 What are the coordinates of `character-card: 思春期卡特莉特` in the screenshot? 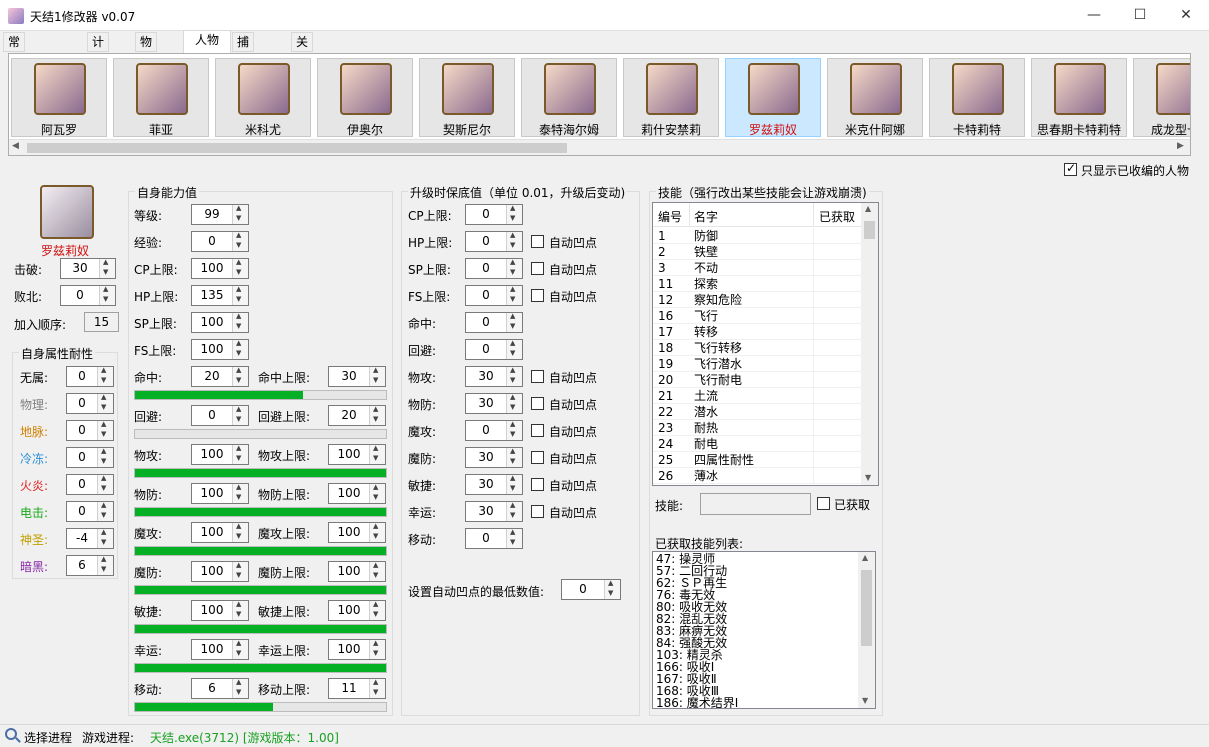 It's located at (1079, 97).